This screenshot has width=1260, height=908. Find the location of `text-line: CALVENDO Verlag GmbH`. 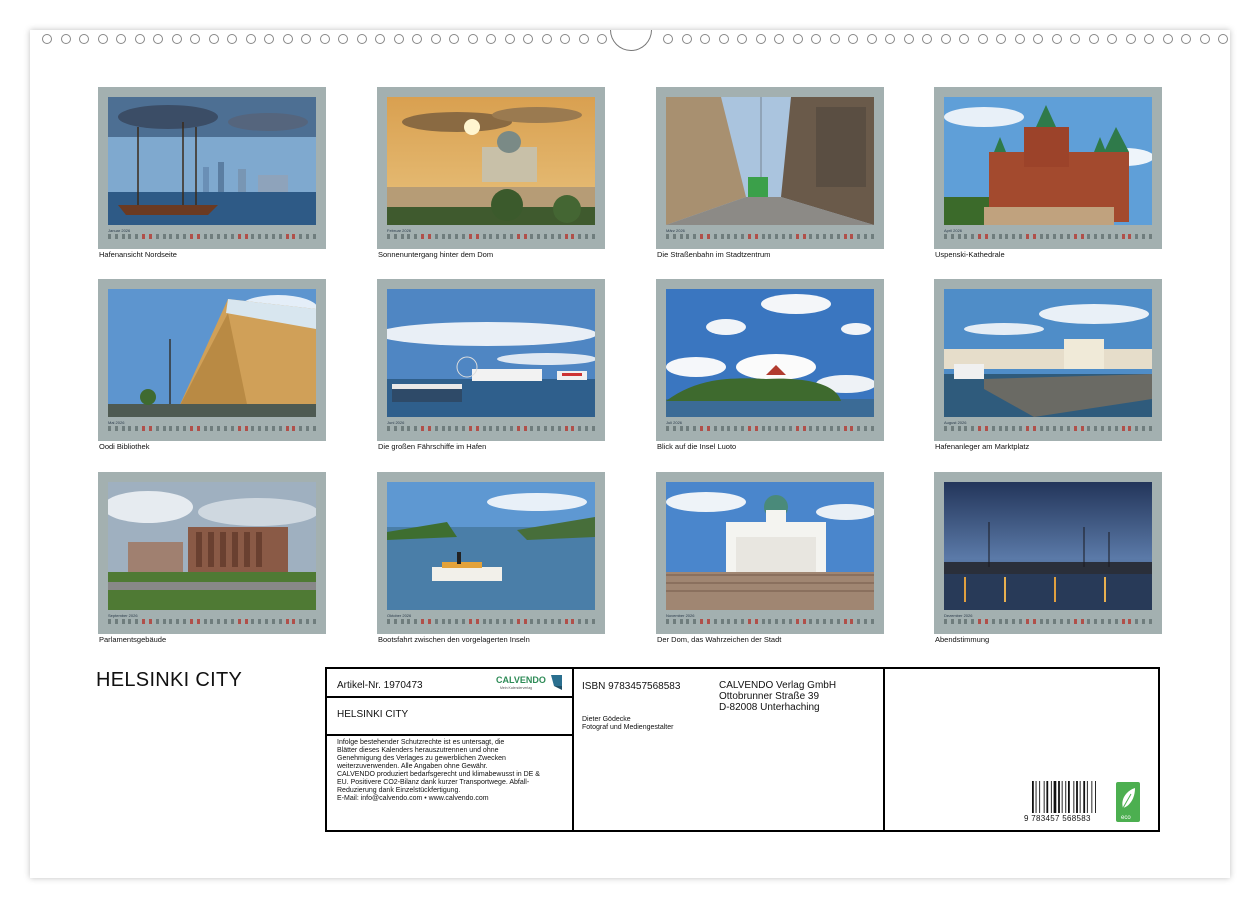

text-line: CALVENDO Verlag GmbH is located at coordinates (778, 685).